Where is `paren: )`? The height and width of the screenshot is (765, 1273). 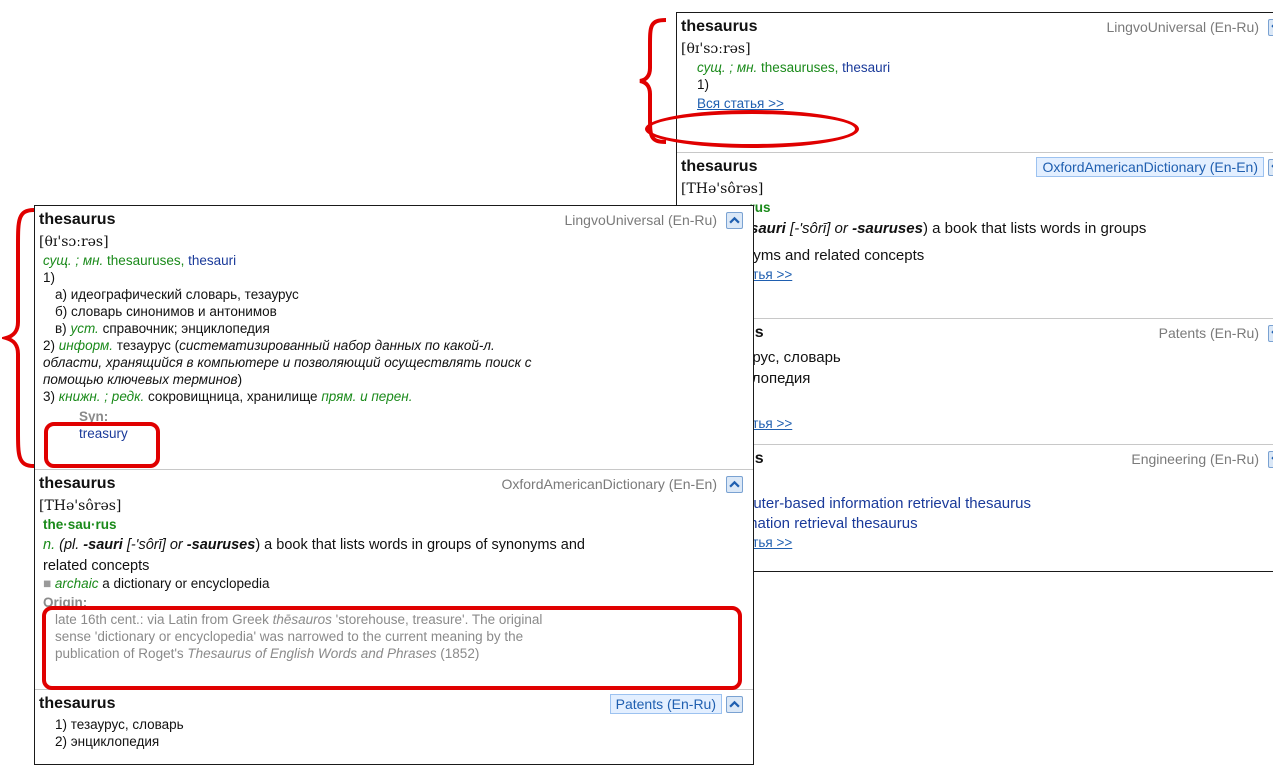 paren: ) is located at coordinates (240, 379).